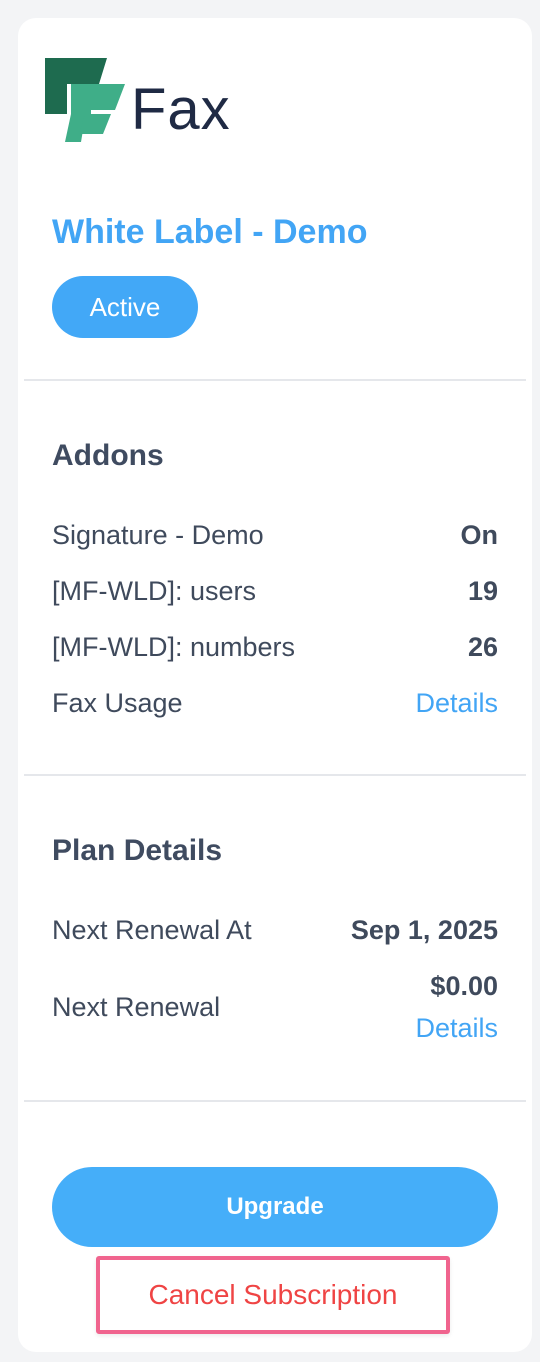 This screenshot has width=540, height=1362. Describe the element at coordinates (154, 591) in the screenshot. I see `addon-label-users: [MF-WLD]: users` at that location.